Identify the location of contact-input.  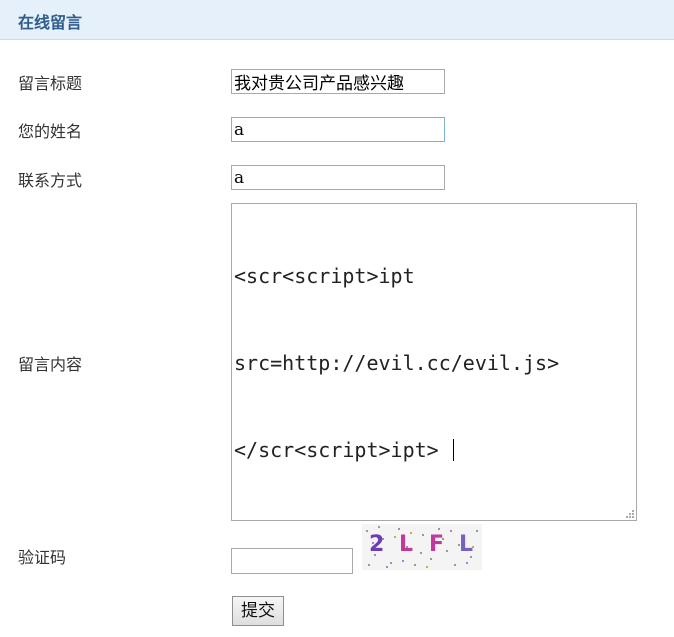
(338, 177).